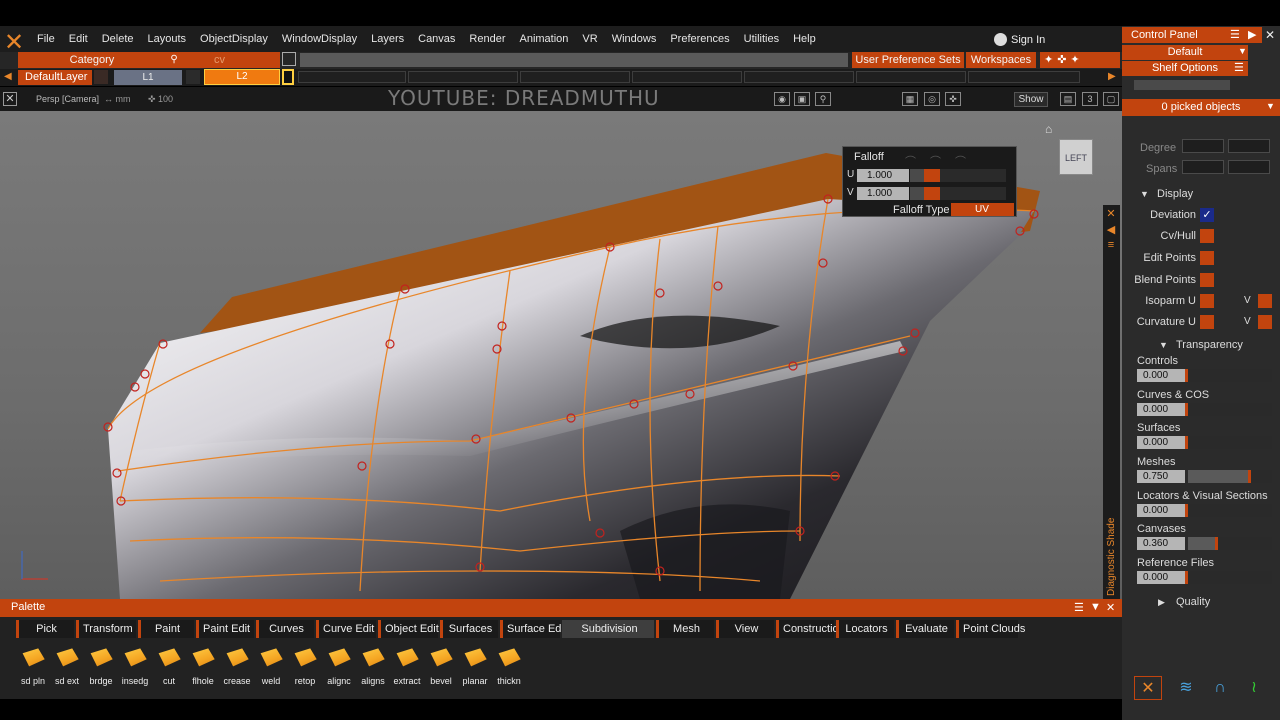 The image size is (1280, 720). What do you see at coordinates (50, 39) in the screenshot?
I see `menu-file: File` at bounding box center [50, 39].